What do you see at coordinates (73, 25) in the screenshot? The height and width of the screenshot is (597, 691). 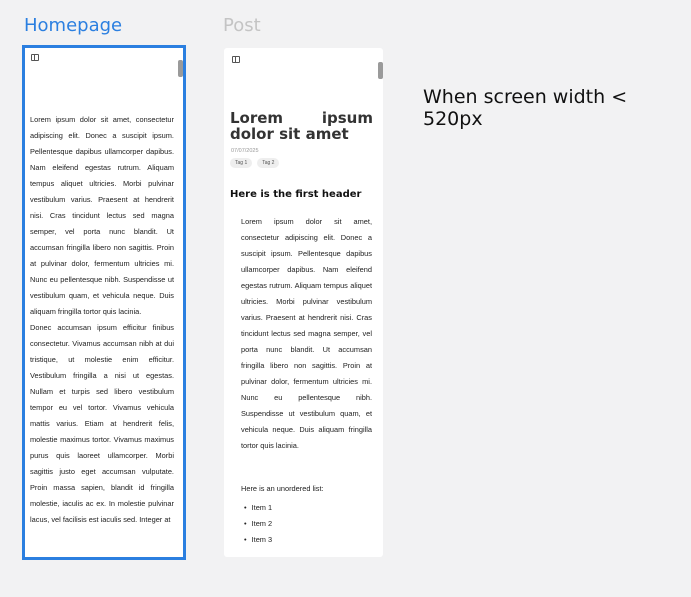 I see `frame-title-homepage: Homepage` at bounding box center [73, 25].